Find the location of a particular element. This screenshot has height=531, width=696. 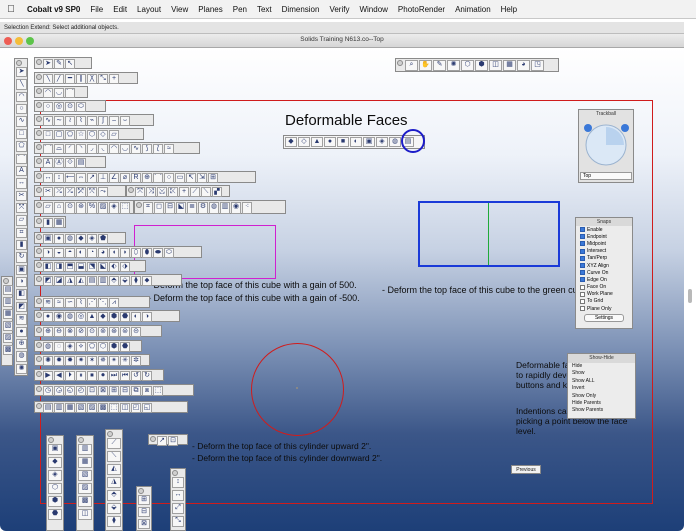

rectangle-tool-icon: □ is located at coordinates (21, 134).